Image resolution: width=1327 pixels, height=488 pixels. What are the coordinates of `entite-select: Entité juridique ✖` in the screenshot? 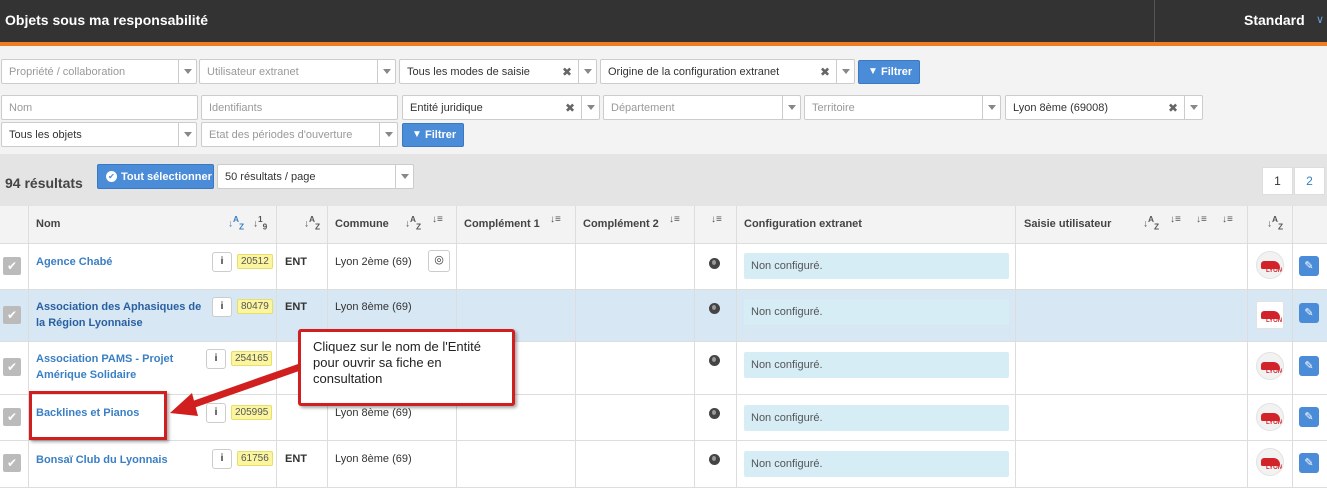 It's located at (501, 107).